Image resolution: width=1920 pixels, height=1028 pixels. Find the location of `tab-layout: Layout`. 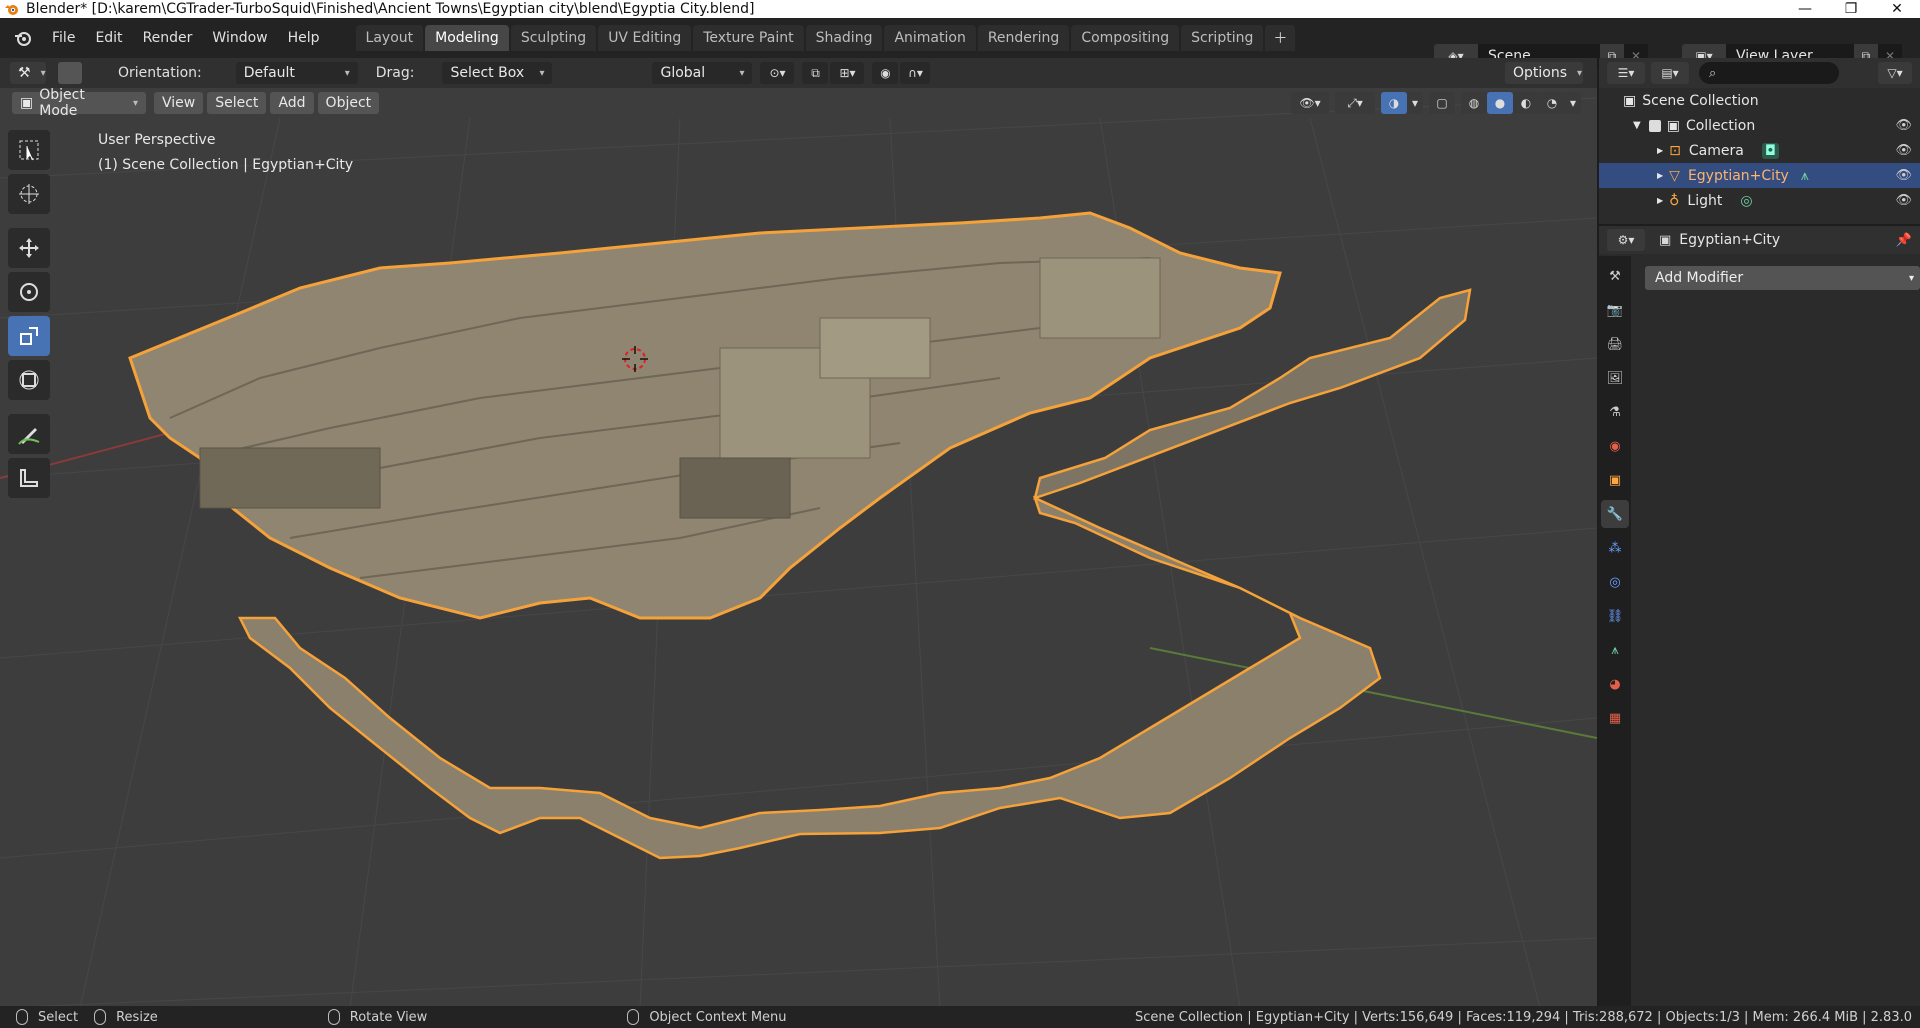

tab-layout: Layout is located at coordinates (389, 38).